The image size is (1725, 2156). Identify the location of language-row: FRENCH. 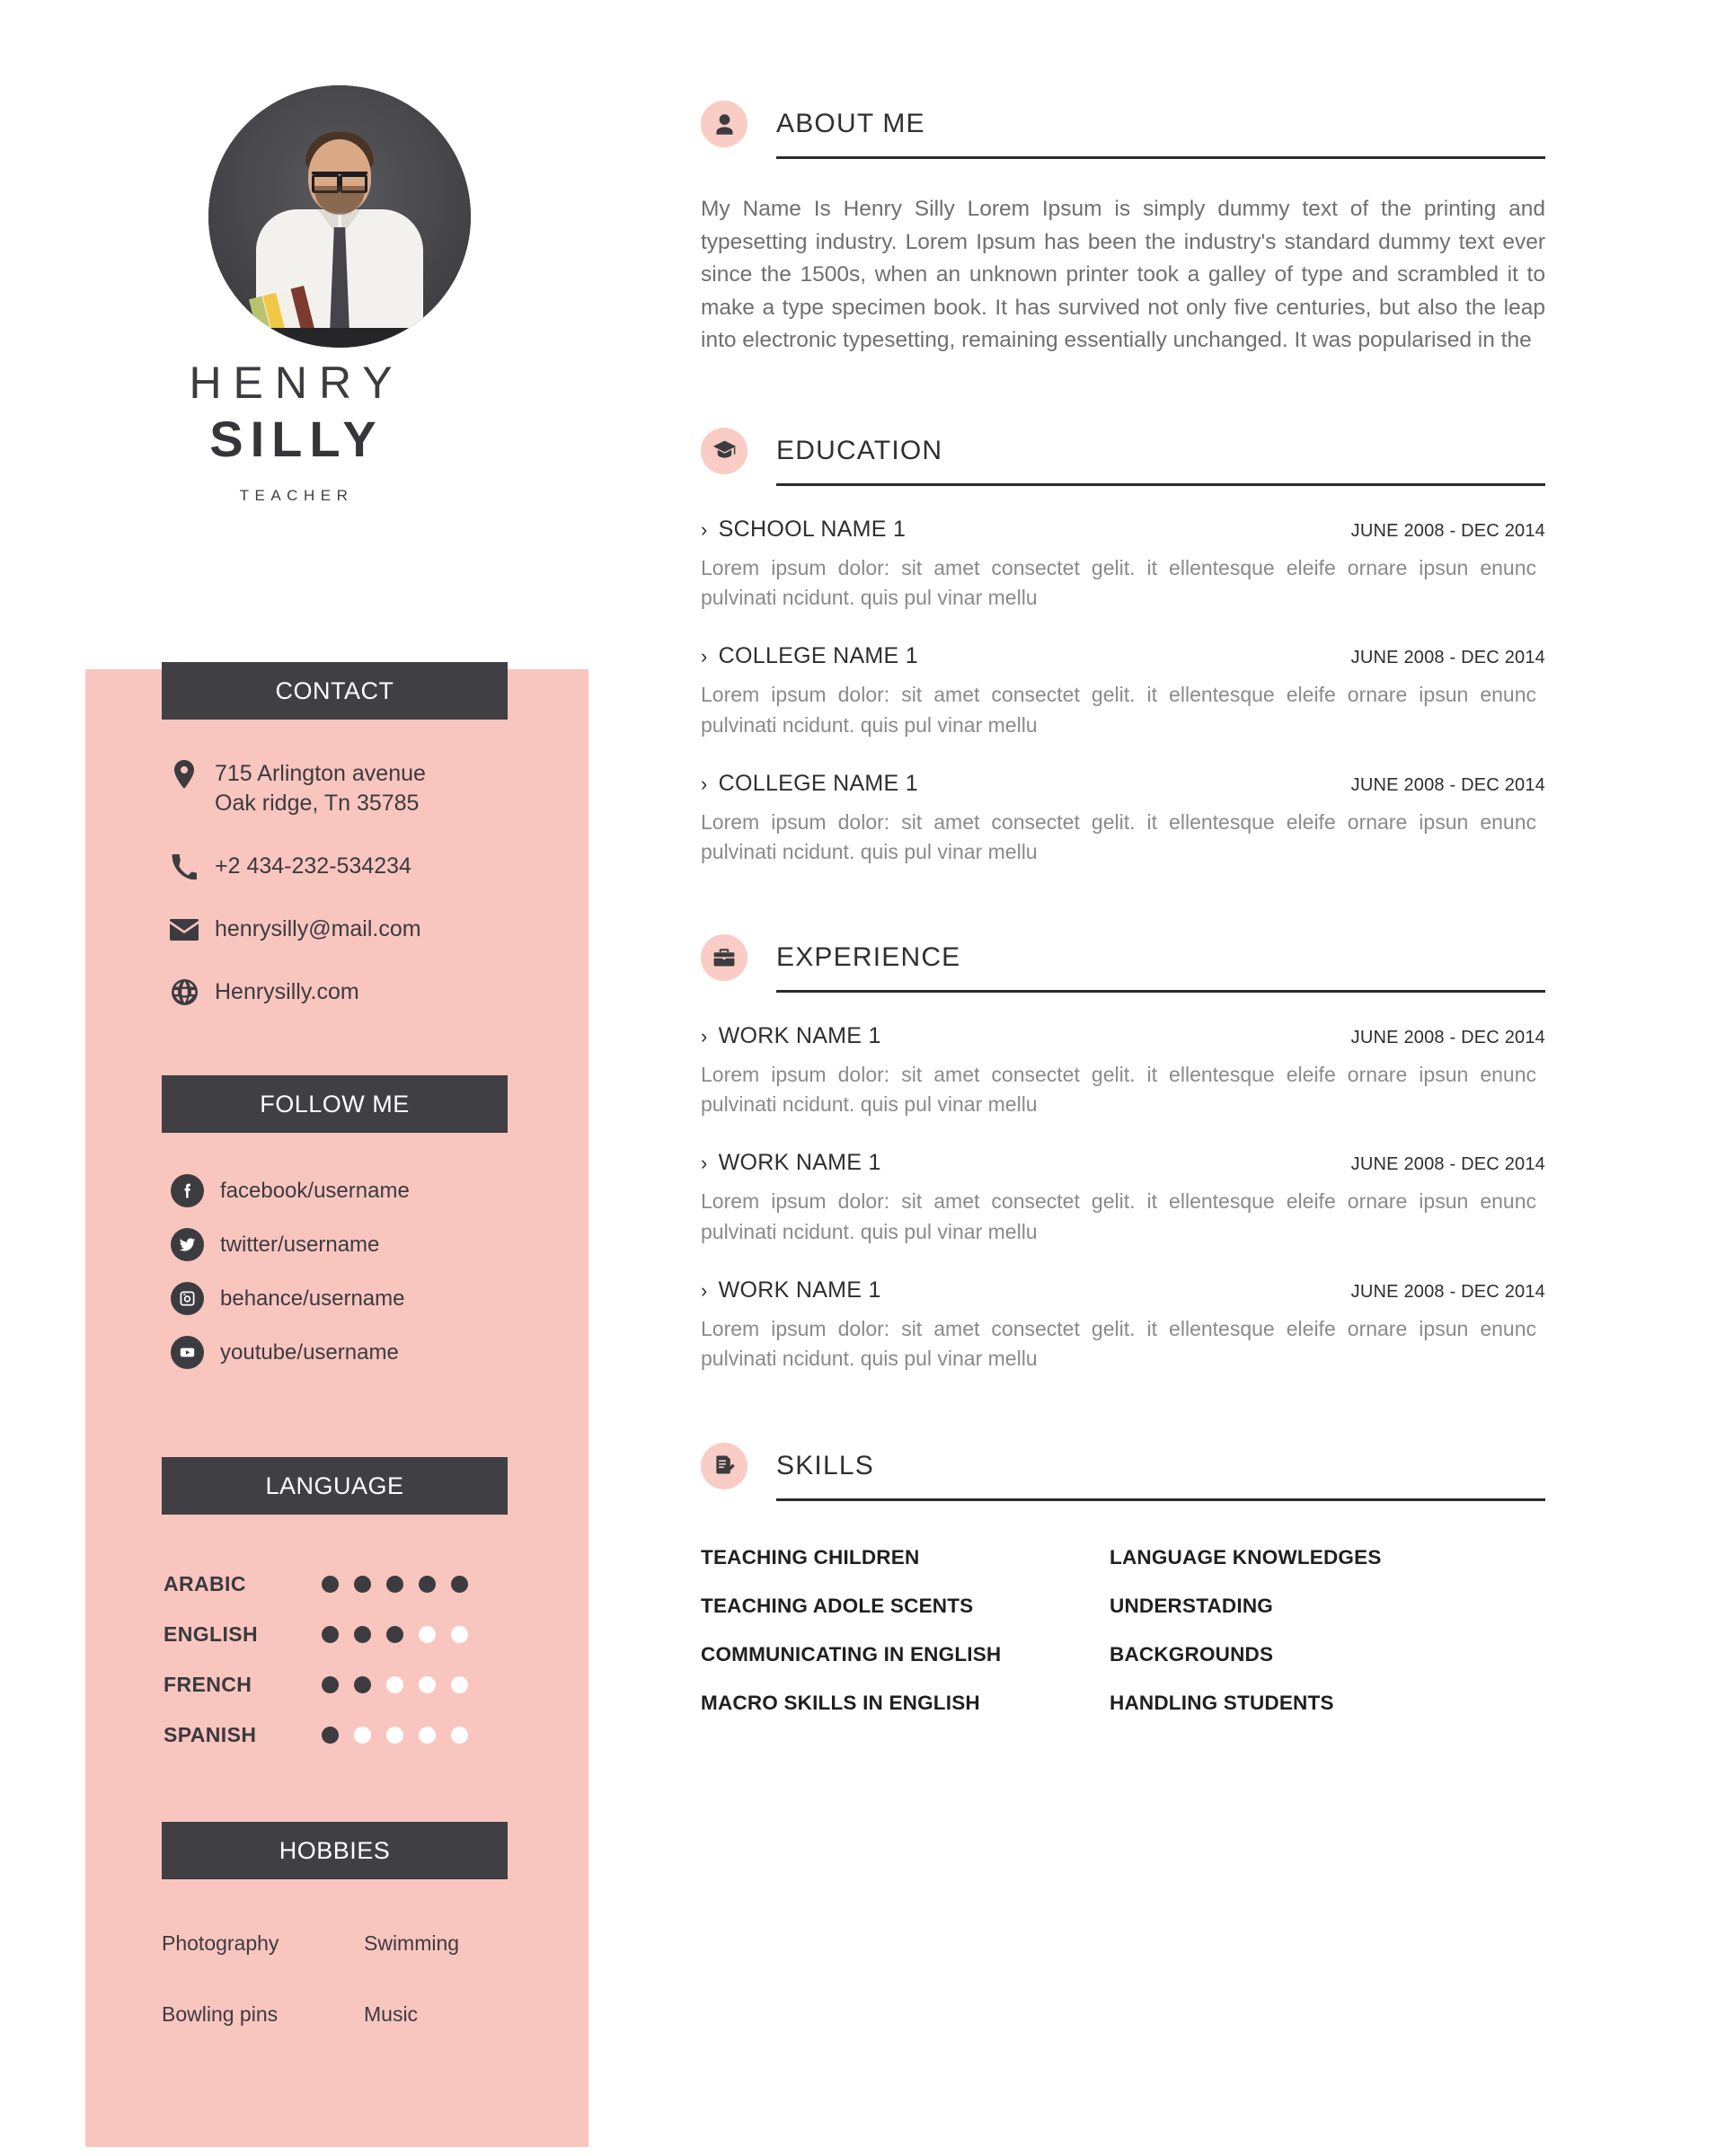
(352, 1685).